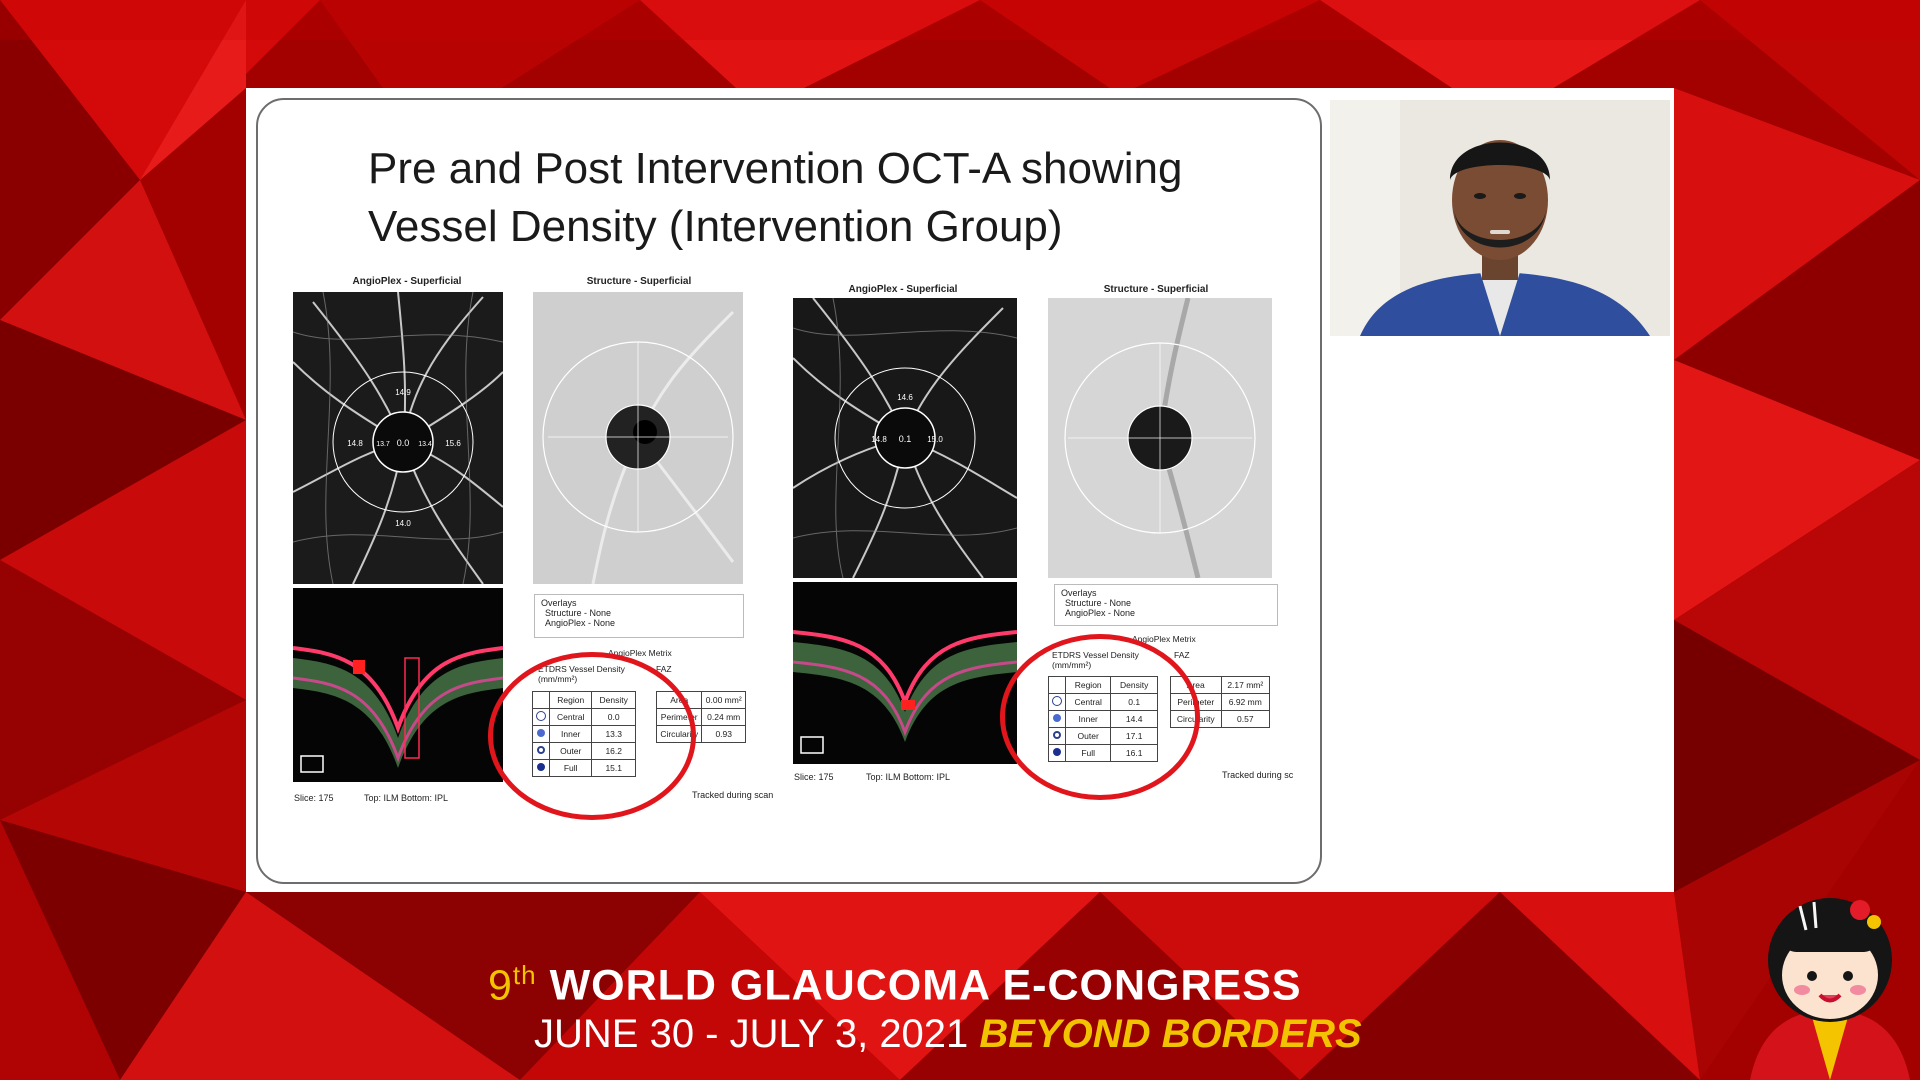  Describe the element at coordinates (1258, 775) in the screenshot. I see `post-tracked-label: Tracked during sc` at that location.